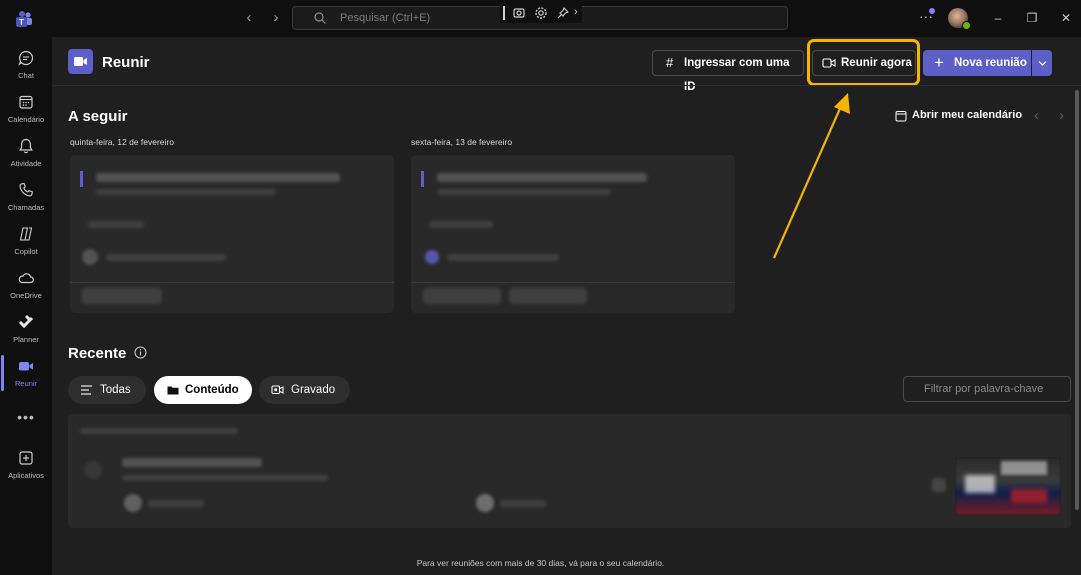 The image size is (1081, 575). Describe the element at coordinates (26, 189) in the screenshot. I see `phone-icon` at that location.